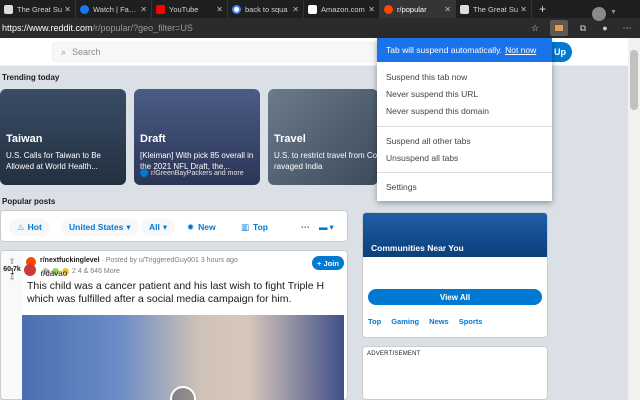  Describe the element at coordinates (426, 77) in the screenshot. I see `suspend-this-tab-item: Suspend this tab now` at that location.